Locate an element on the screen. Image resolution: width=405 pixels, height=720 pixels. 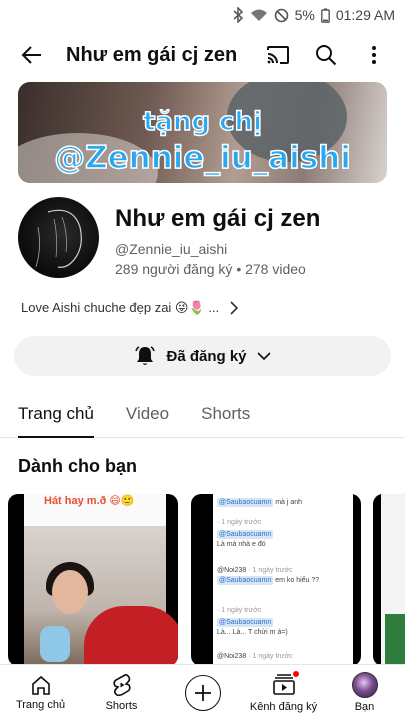
nav-create is located at coordinates (202, 692).